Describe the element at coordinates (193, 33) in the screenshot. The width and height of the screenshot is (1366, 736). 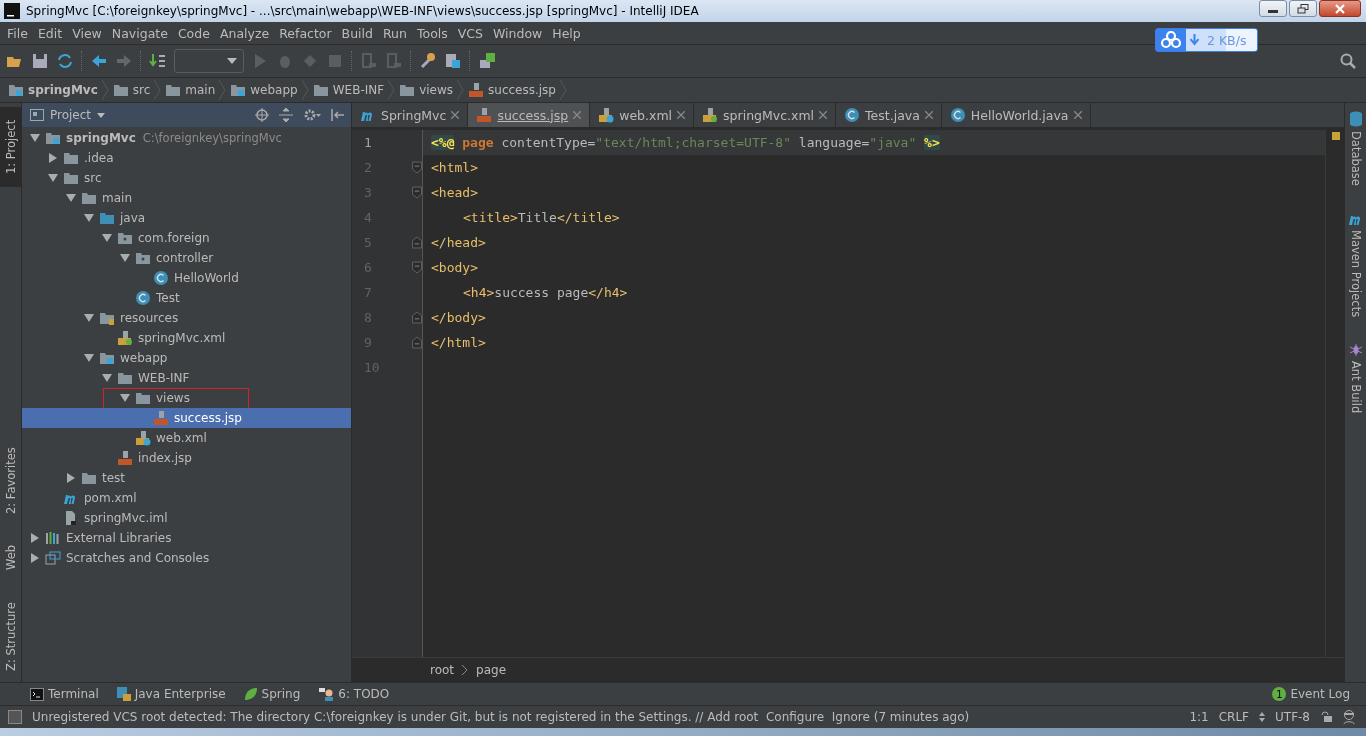
I see `menu-item: Code` at that location.